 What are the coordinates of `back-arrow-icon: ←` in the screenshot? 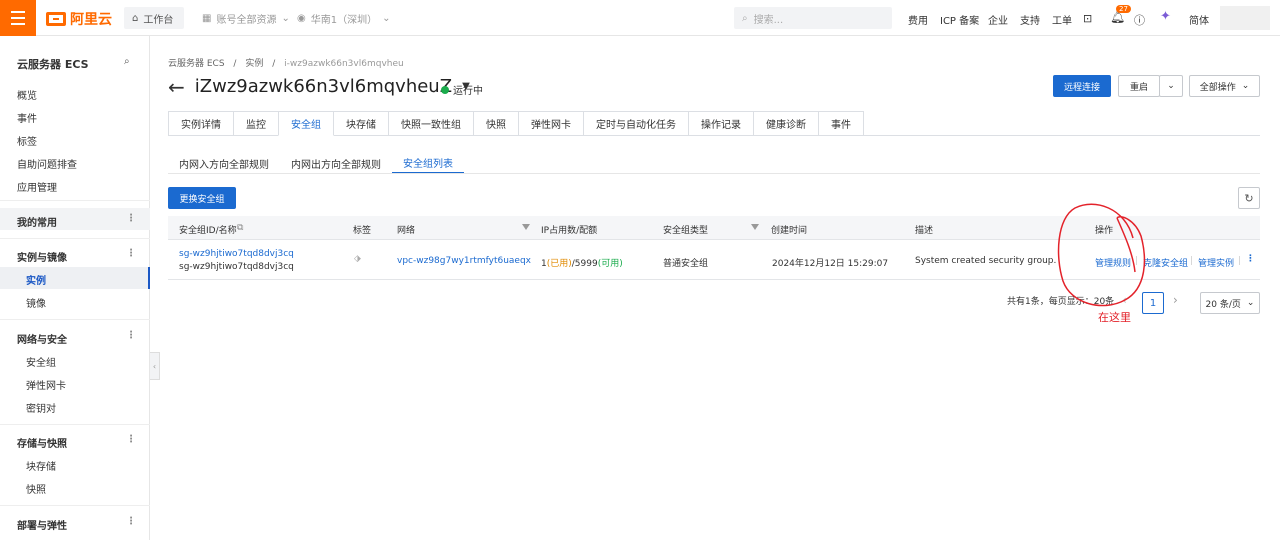 It's located at (176, 87).